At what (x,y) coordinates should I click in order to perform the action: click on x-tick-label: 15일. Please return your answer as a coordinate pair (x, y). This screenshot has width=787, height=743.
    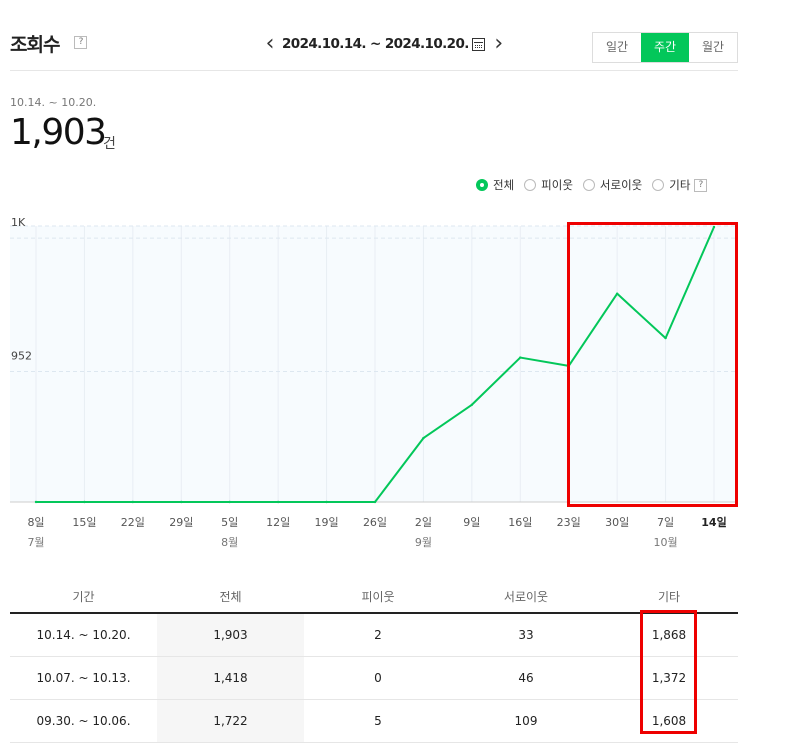
    Looking at the image, I should click on (84, 522).